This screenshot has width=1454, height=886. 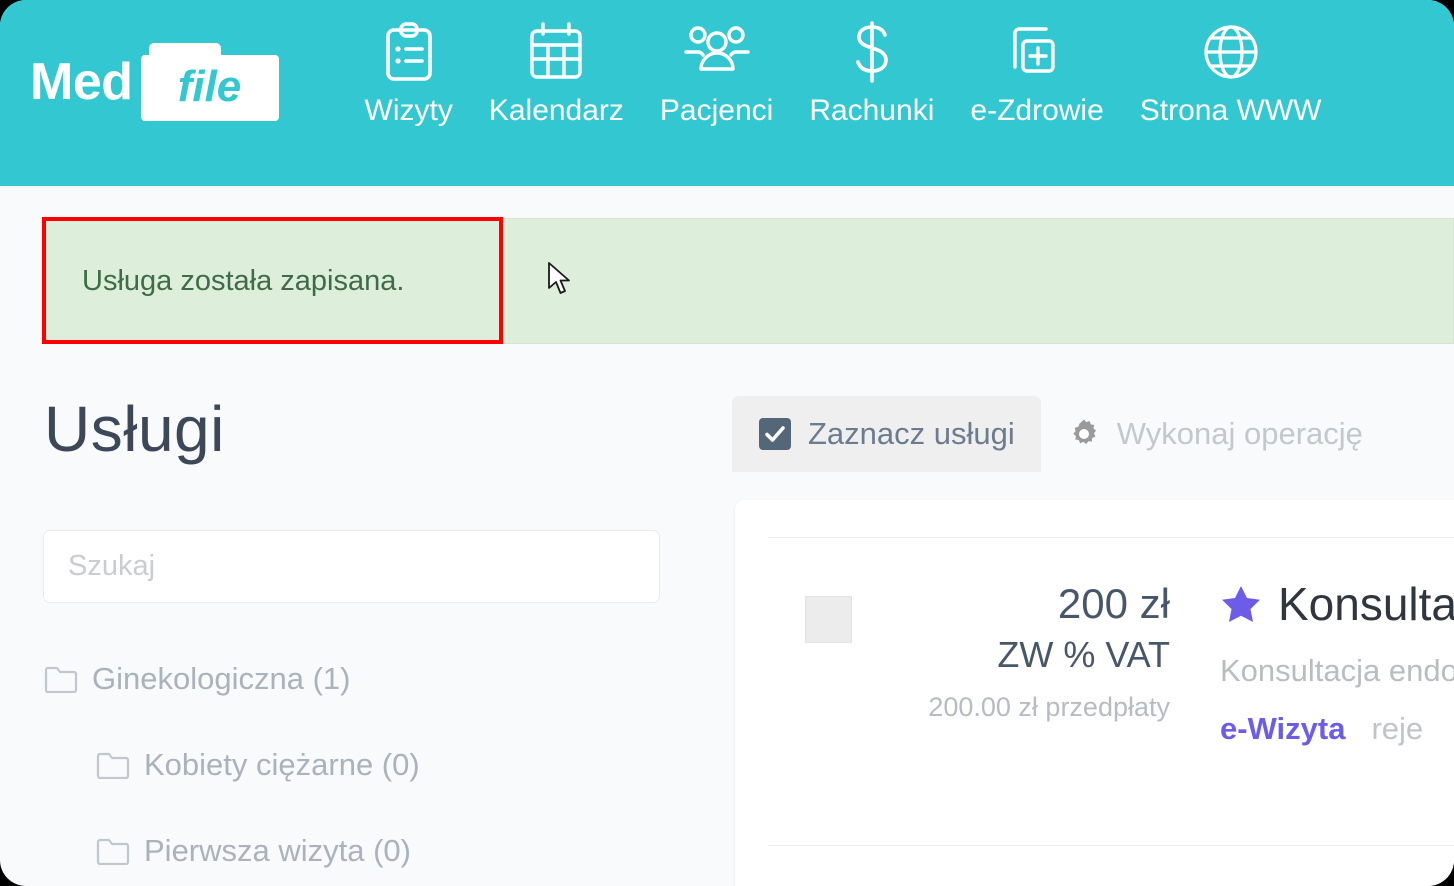 I want to click on calendar-icon, so click(x=556, y=52).